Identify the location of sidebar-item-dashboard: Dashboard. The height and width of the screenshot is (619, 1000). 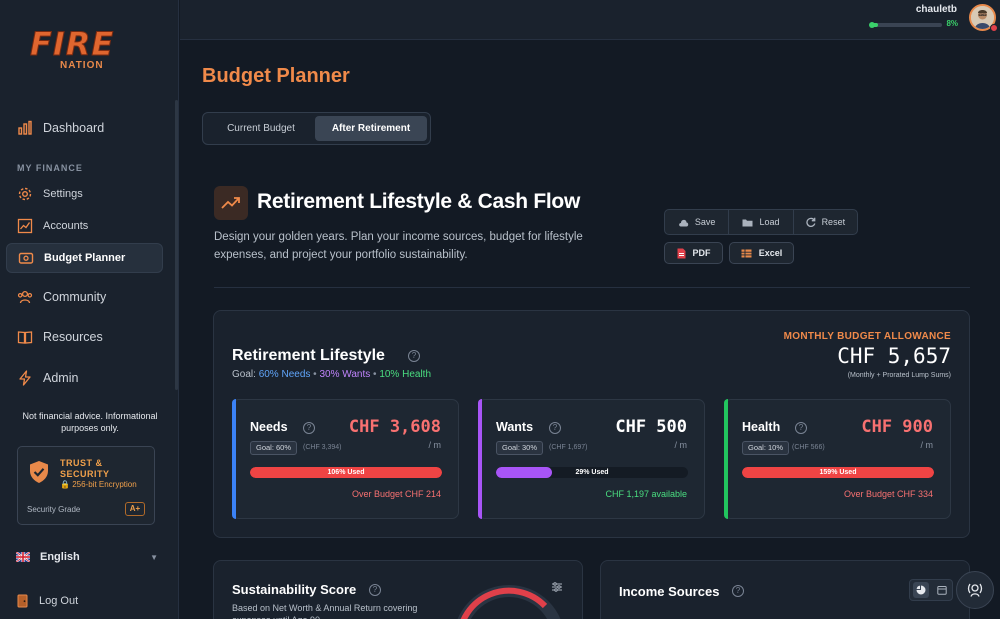
(84, 128).